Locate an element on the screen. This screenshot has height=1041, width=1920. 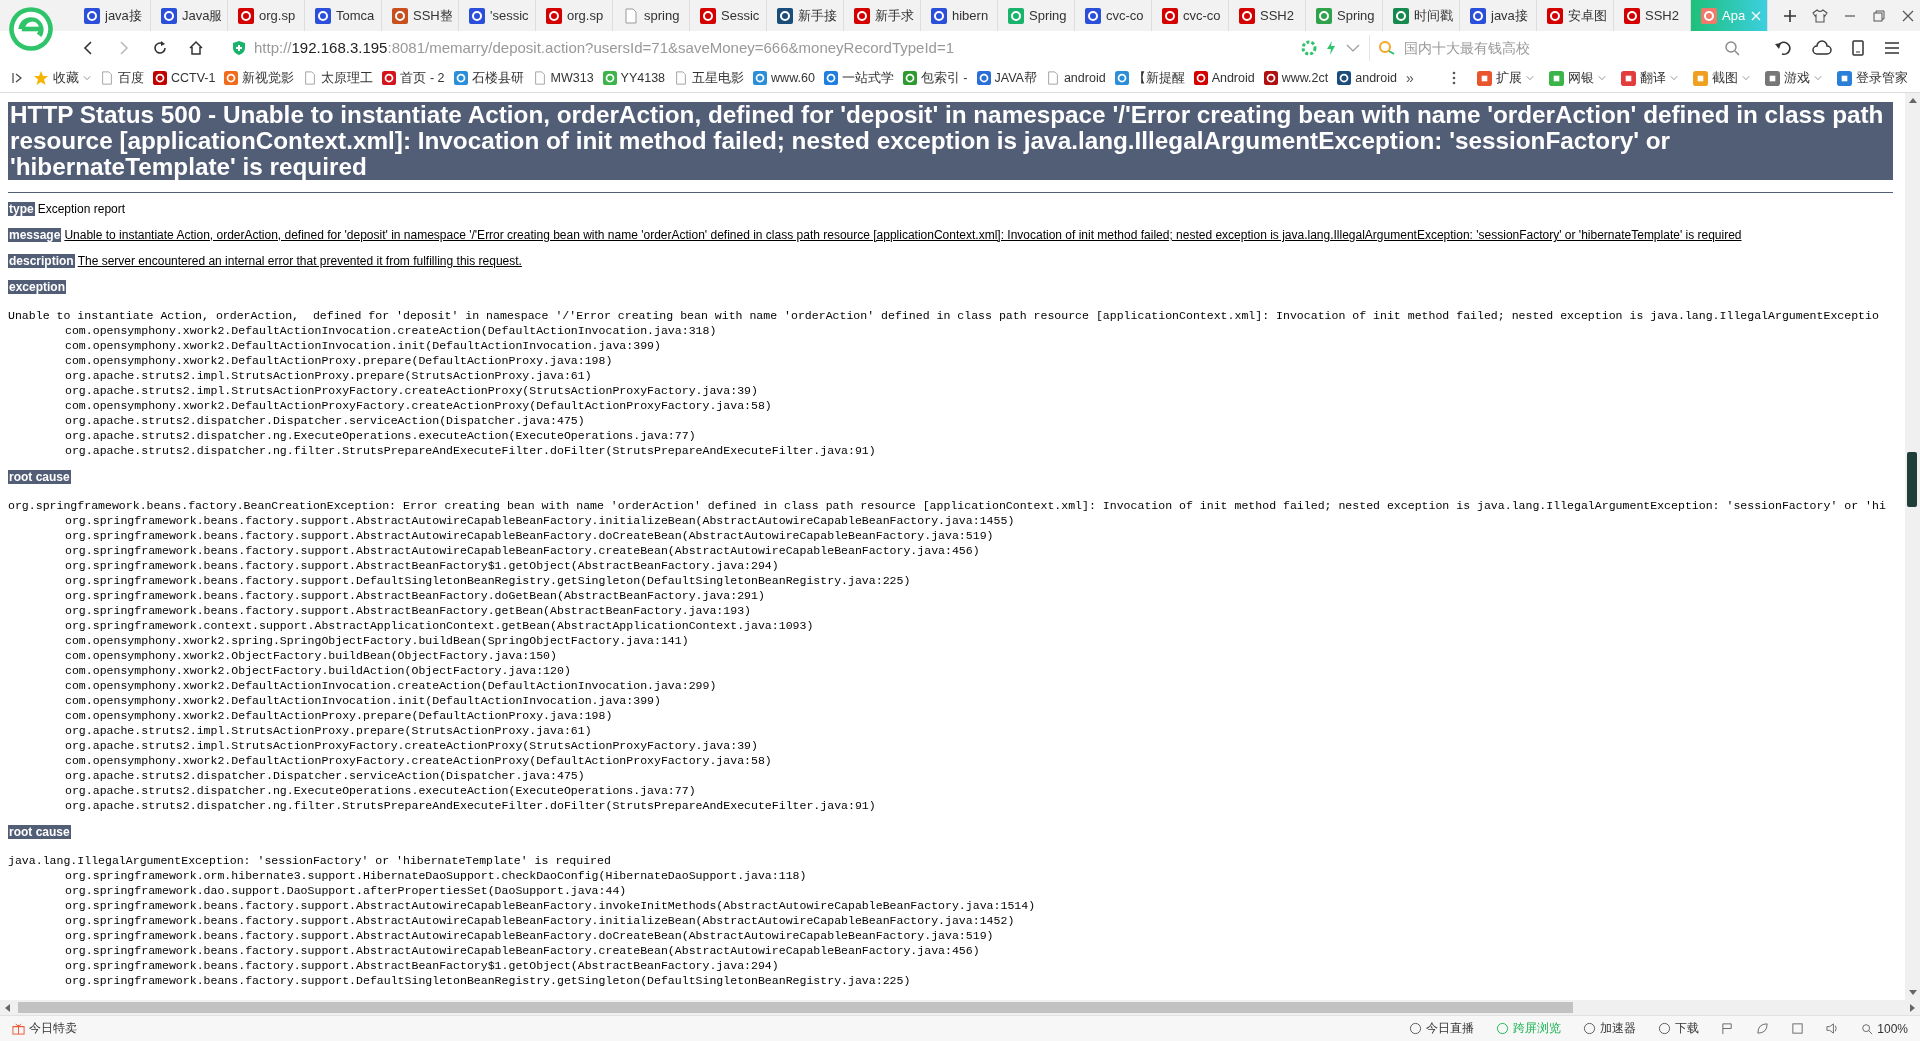
bookmark: 首页 - 2 is located at coordinates (413, 78).